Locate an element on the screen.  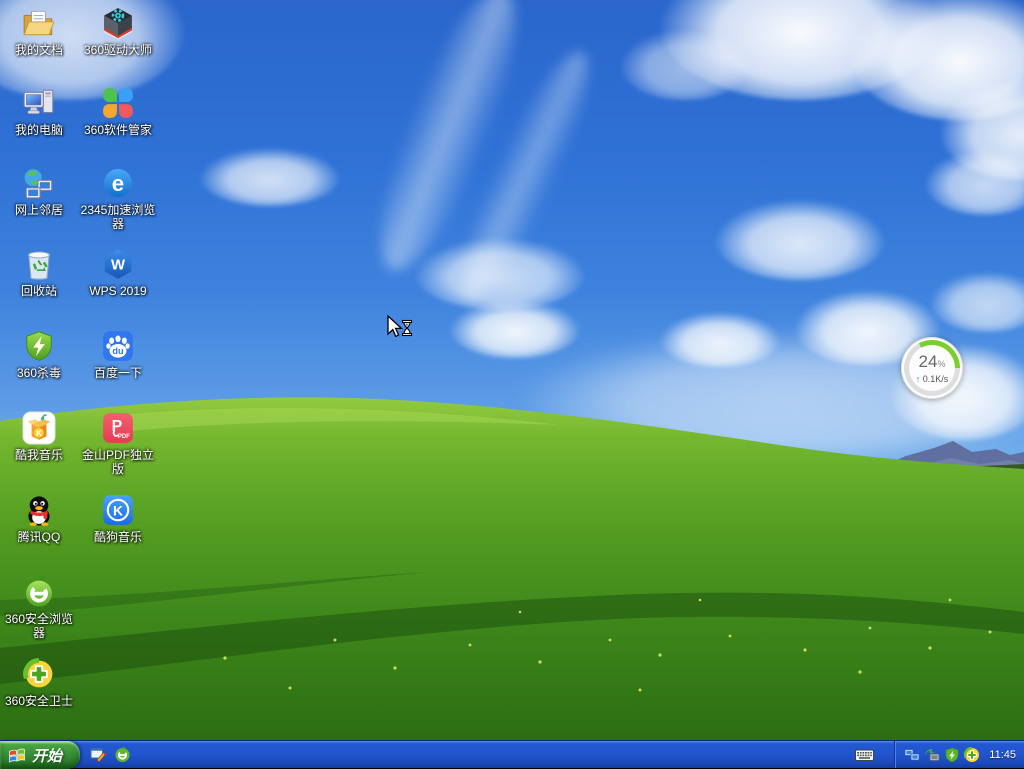
desktop-icon-kingsoft-pdf: P PDF 金山PDF独立版 is located at coordinates (118, 444).